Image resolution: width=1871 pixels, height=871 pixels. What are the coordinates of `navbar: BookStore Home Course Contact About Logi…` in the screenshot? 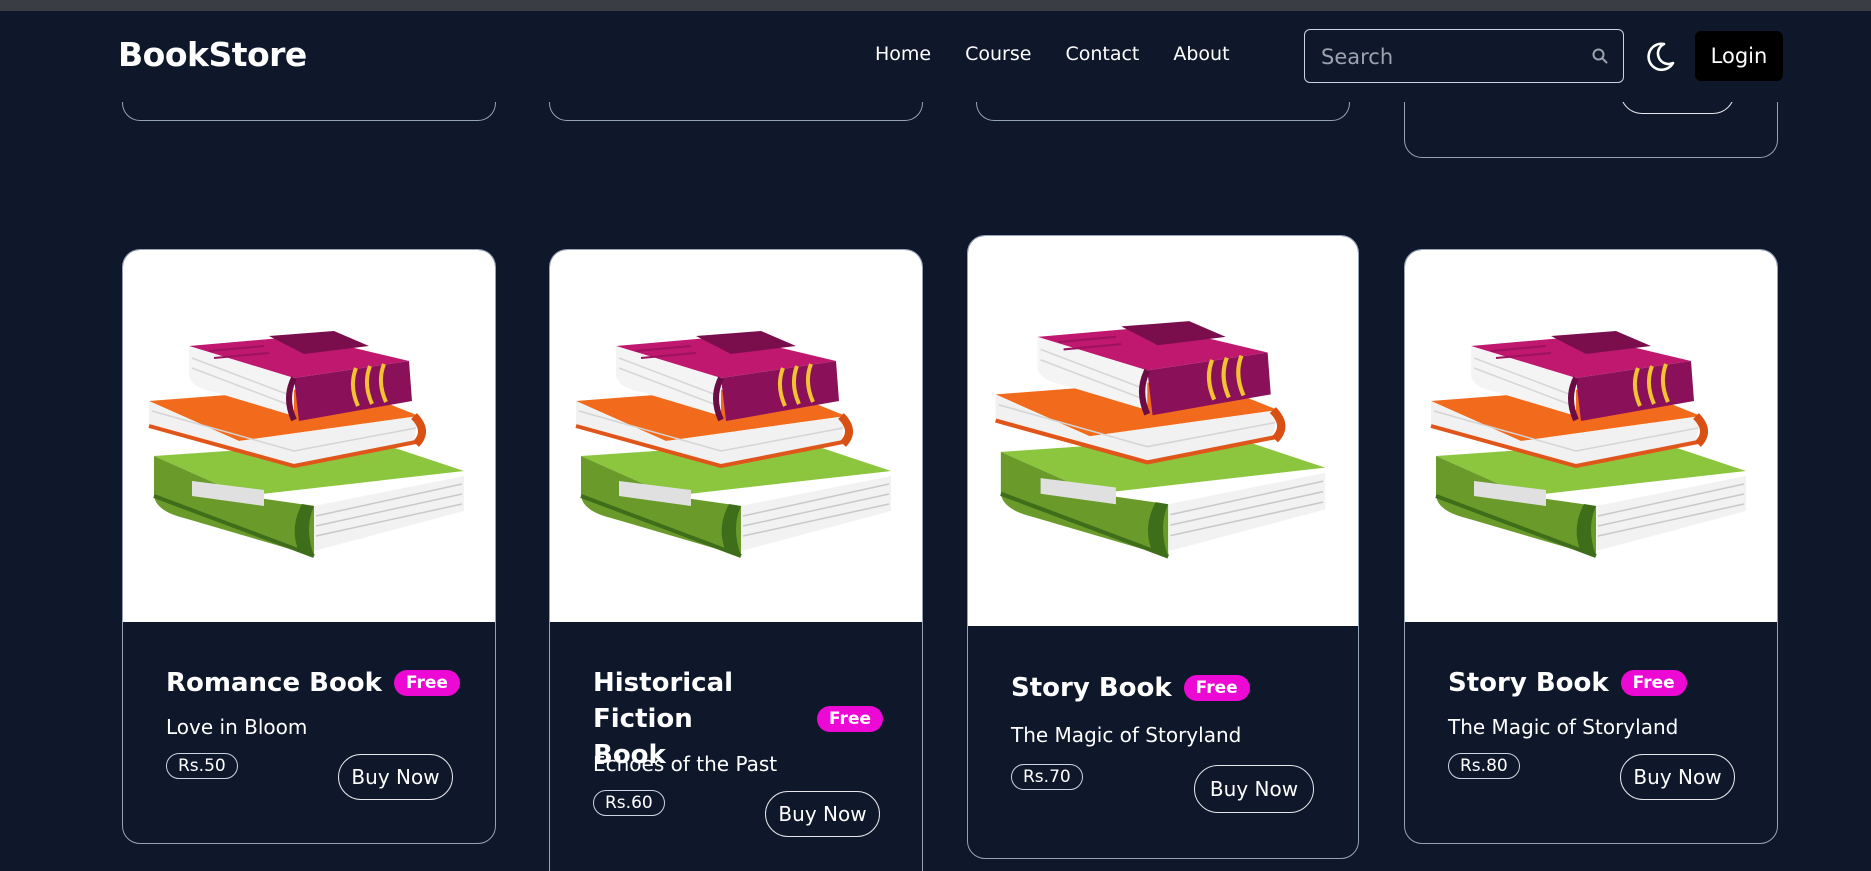 It's located at (935, 56).